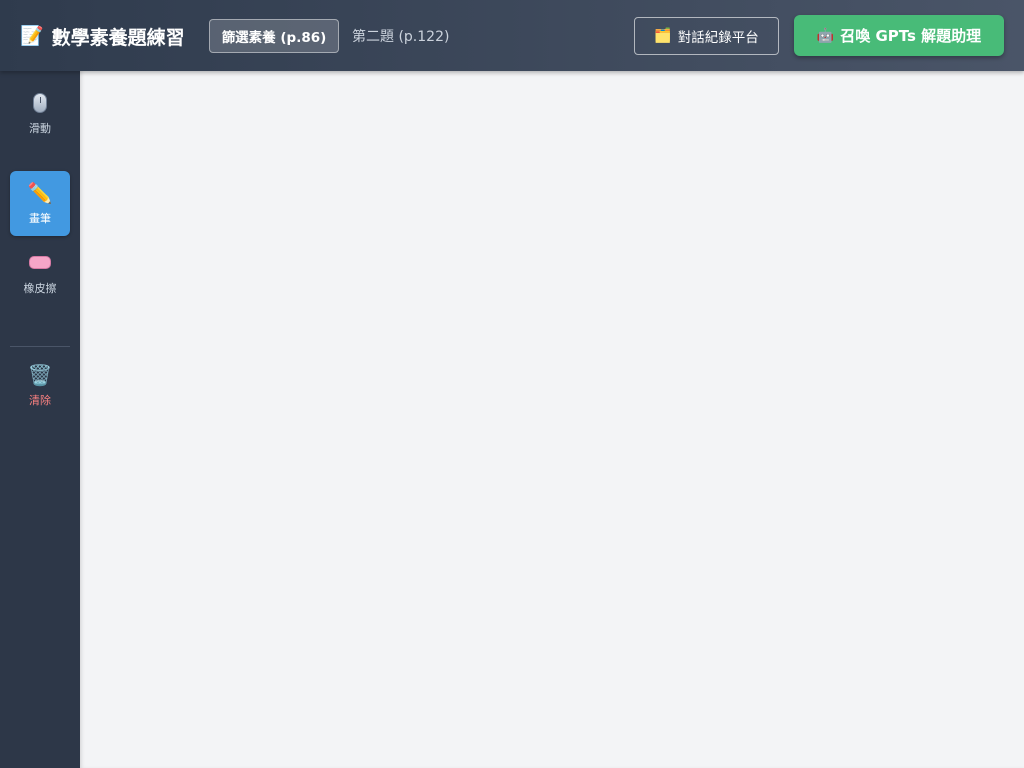 This screenshot has height=768, width=1024. Describe the element at coordinates (274, 36) in the screenshot. I see `tab-filter-literacy: 篩選素養 (p.86)` at that location.